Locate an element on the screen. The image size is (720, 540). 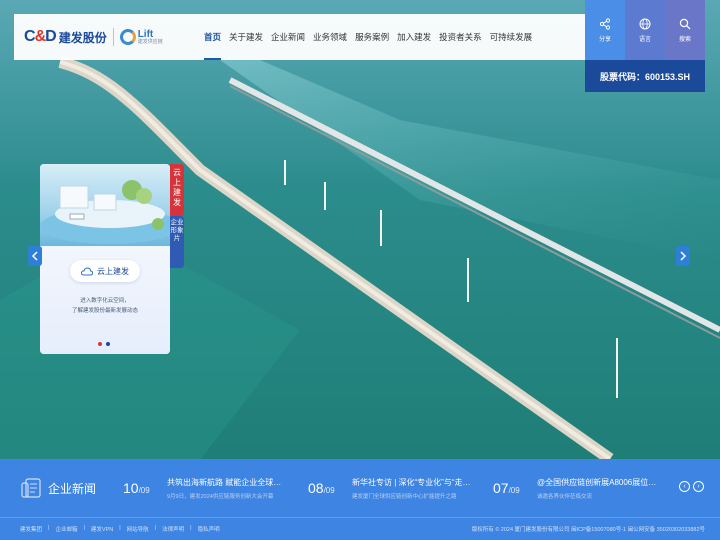
news-text: 共筑出海新航路 赋能企业全球化… 9月9日，建发2024供应链服务创新大会开幕 is located at coordinates (227, 488).